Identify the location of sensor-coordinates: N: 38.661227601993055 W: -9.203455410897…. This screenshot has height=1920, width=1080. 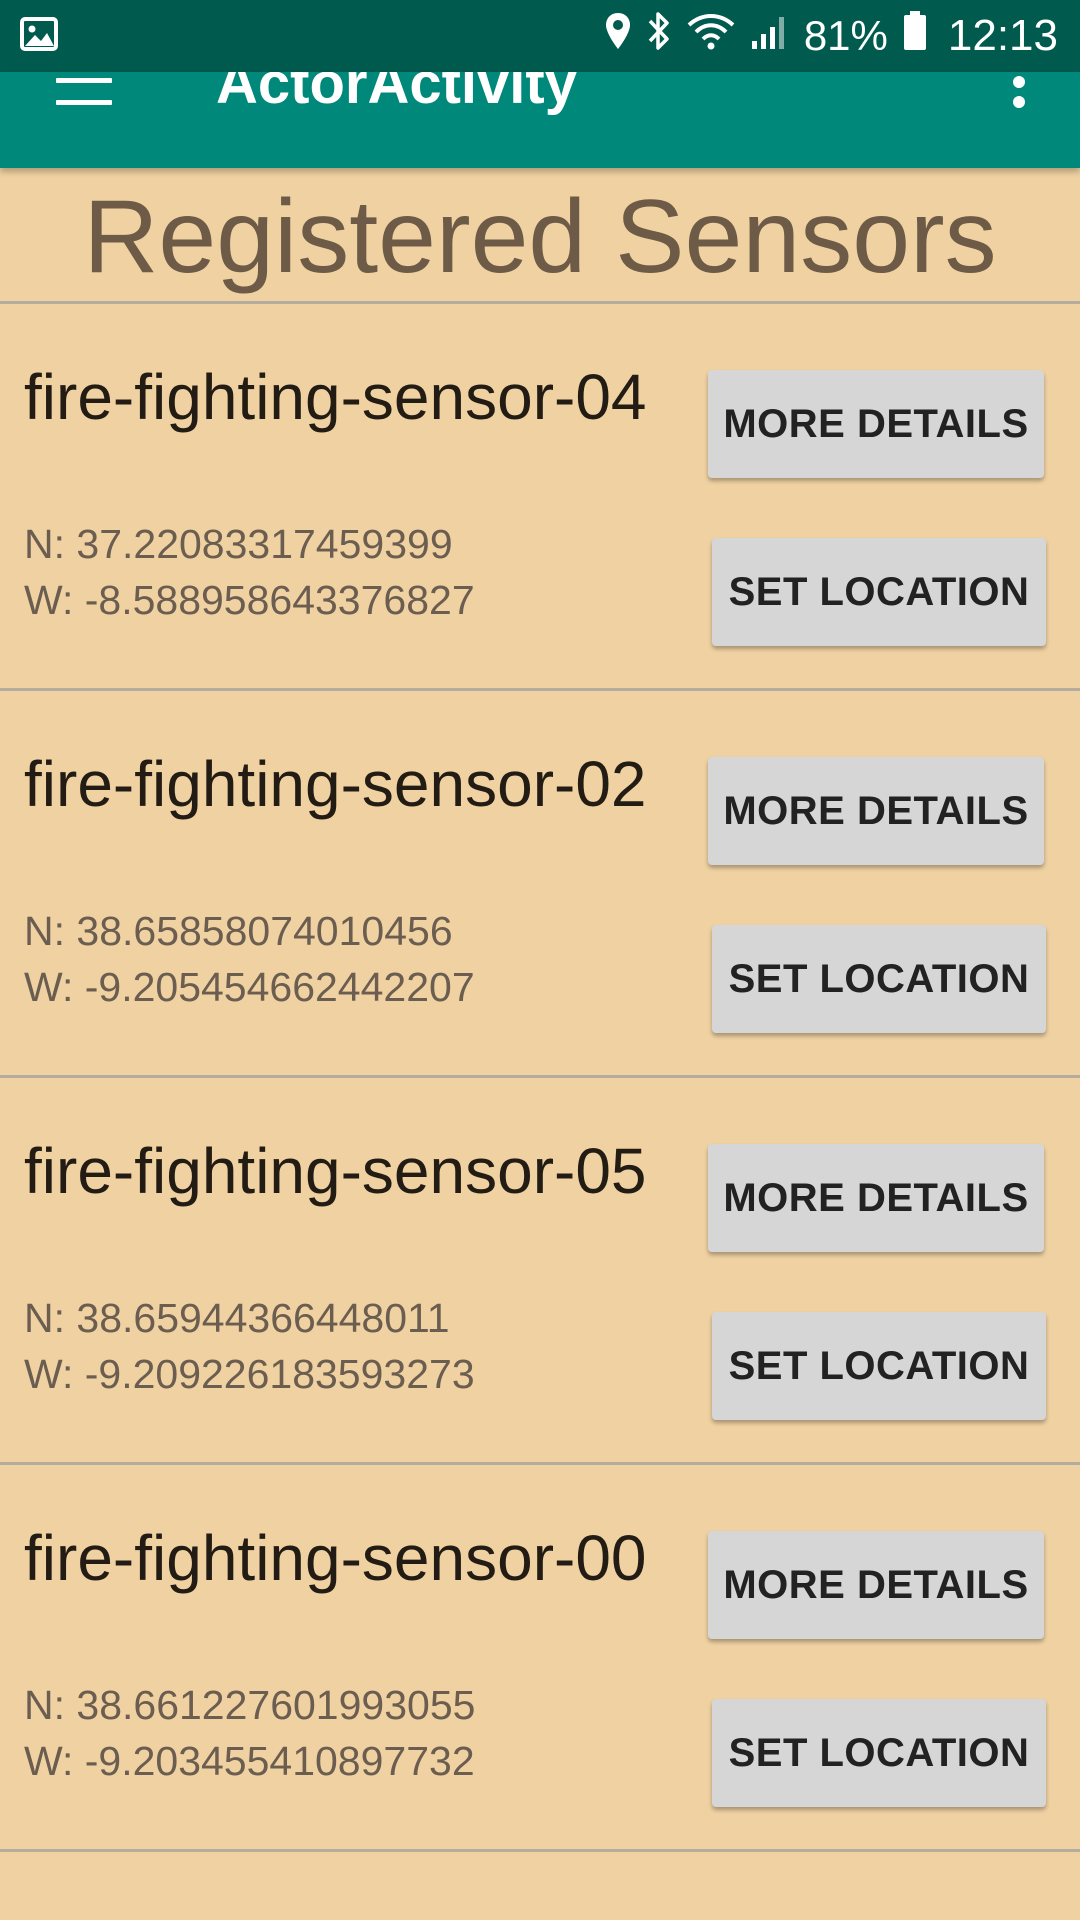
(249, 1733).